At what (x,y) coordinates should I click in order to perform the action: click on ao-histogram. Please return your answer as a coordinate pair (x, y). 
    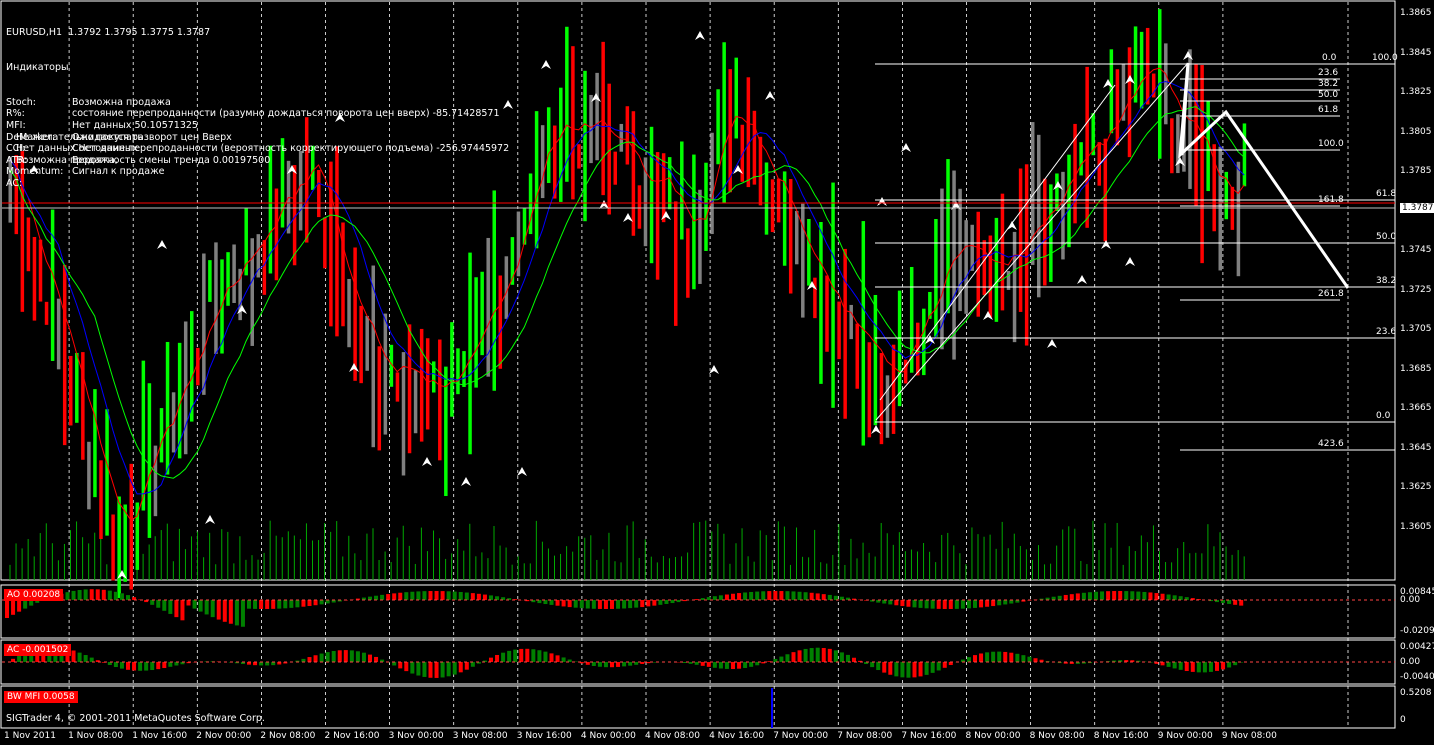
    Looking at the image, I should click on (624, 608).